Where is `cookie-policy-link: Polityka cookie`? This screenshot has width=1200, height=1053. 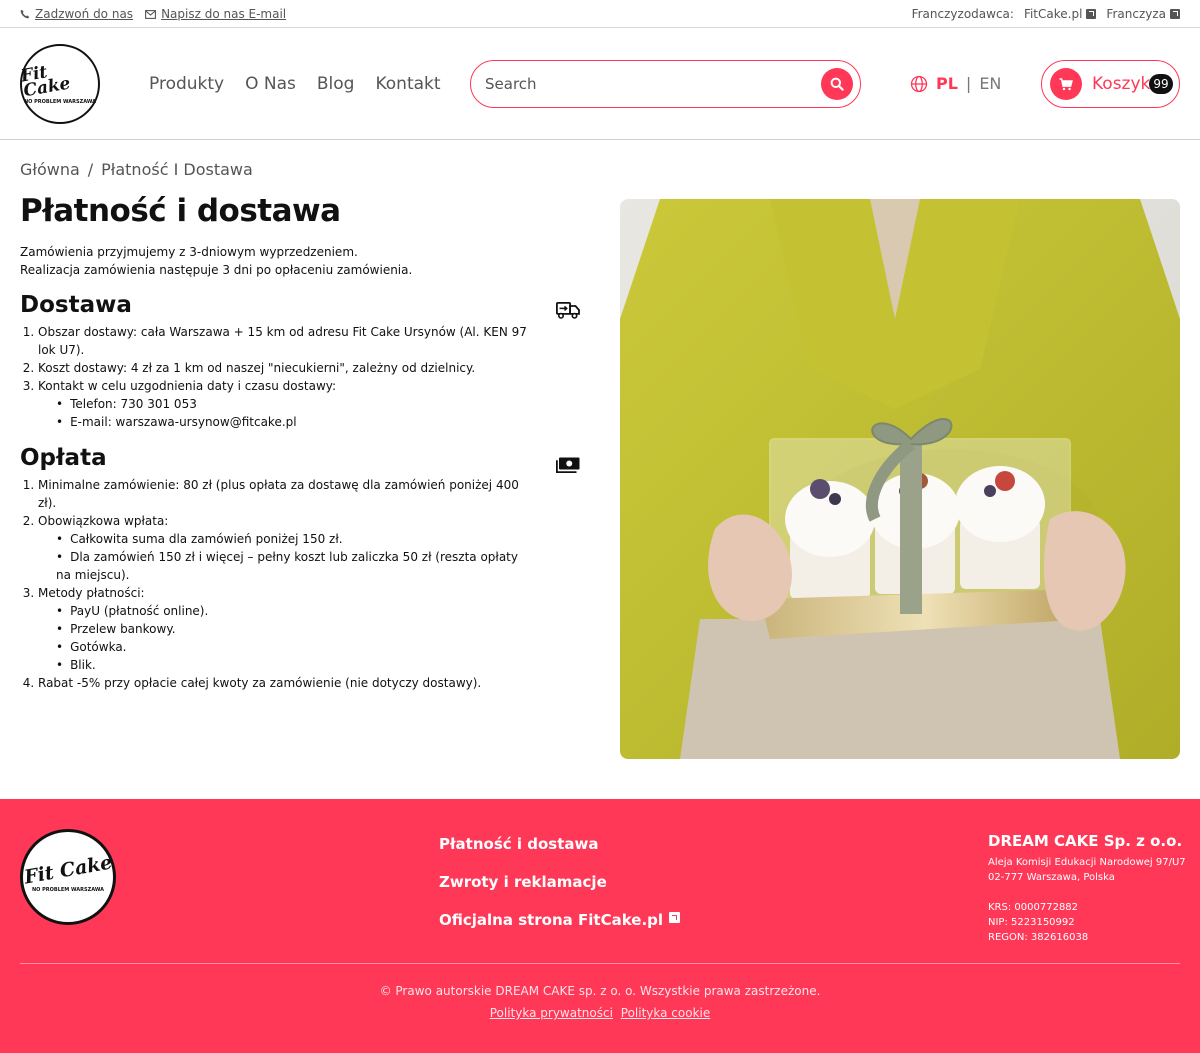
cookie-policy-link: Polityka cookie is located at coordinates (665, 1013).